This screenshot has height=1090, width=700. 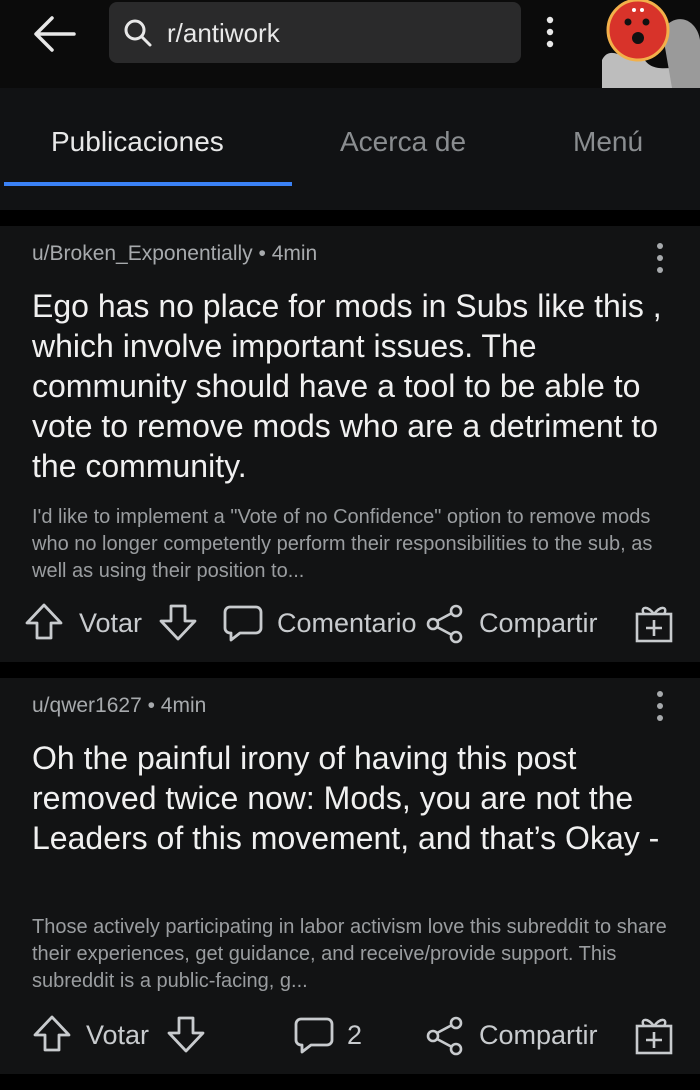 I want to click on search-query: r/antiwork, so click(x=223, y=33).